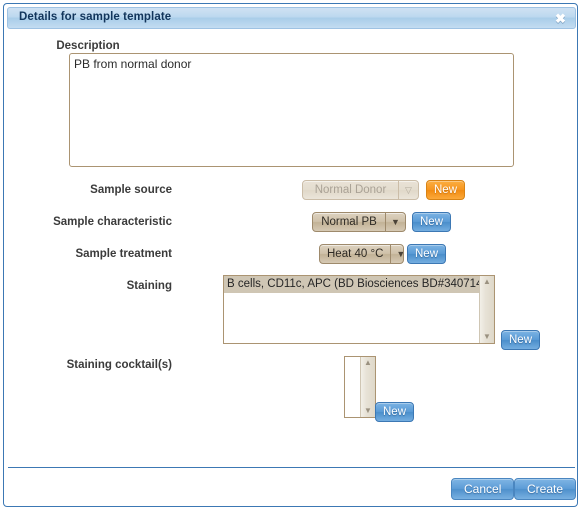  Describe the element at coordinates (408, 190) in the screenshot. I see `chevron-down-icon: ▽` at that location.